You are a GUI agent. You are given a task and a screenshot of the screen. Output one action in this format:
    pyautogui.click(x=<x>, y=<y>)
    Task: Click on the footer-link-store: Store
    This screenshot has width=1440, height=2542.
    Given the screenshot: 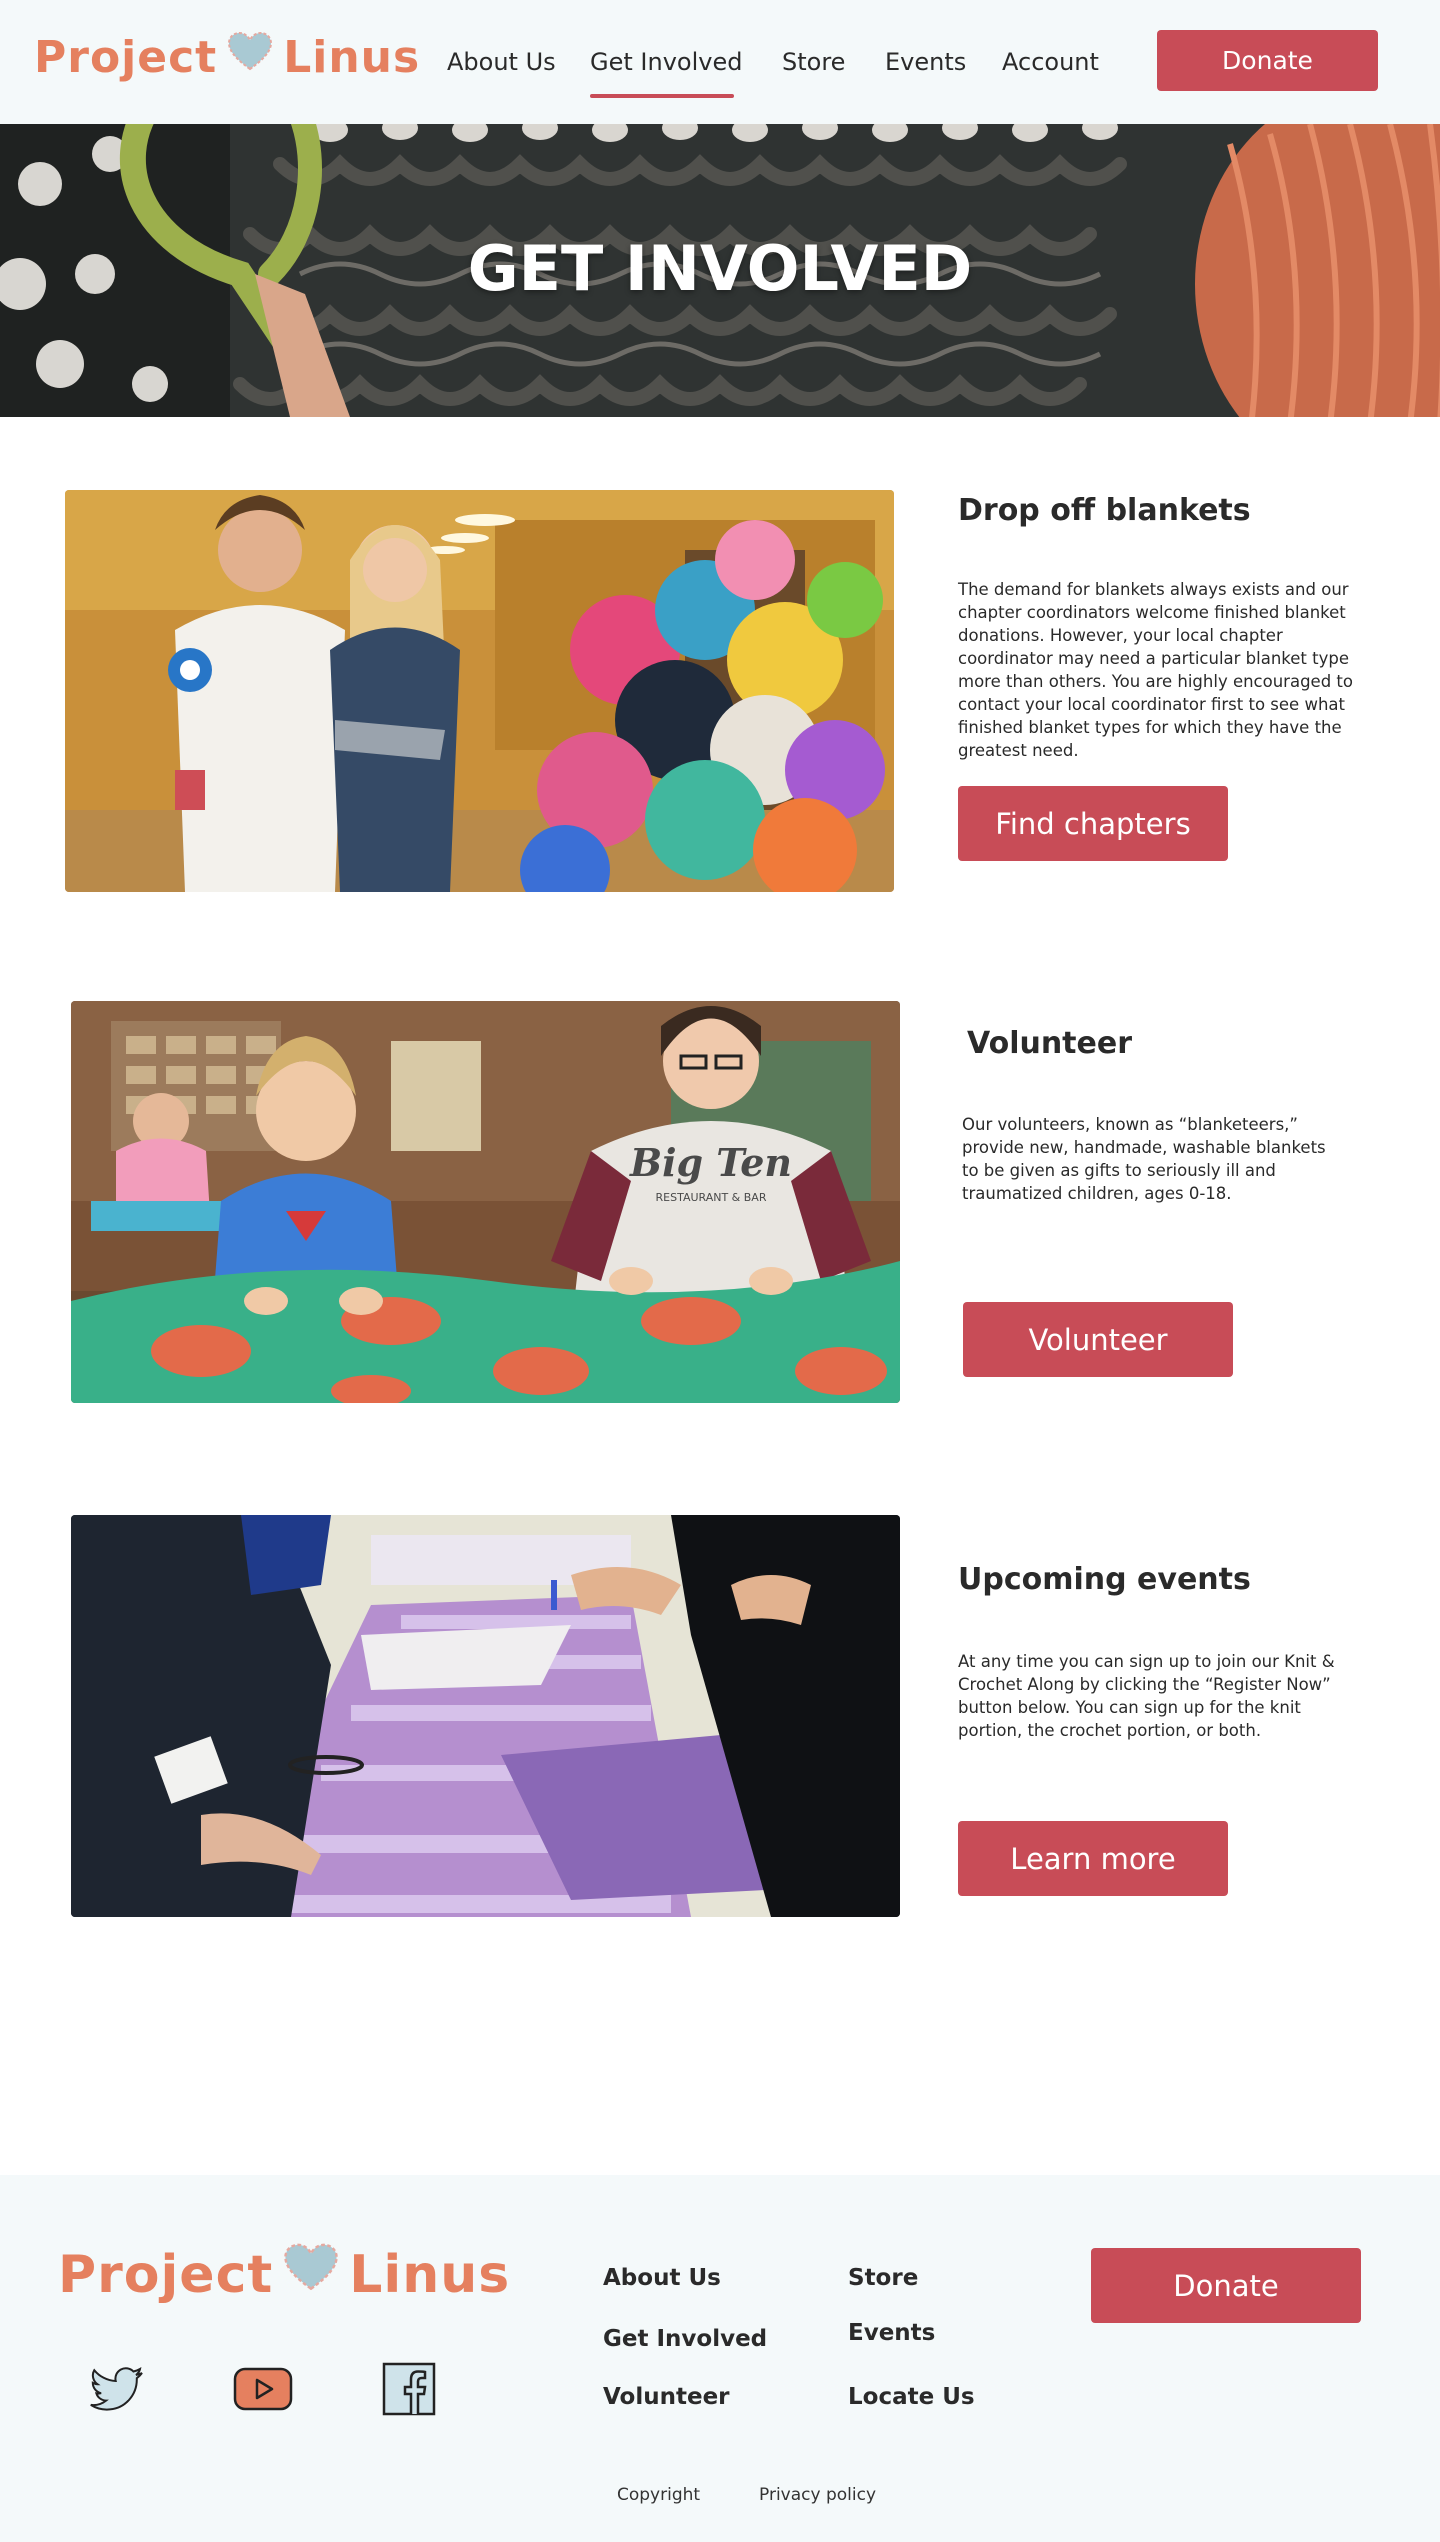 What is the action you would take?
    pyautogui.click(x=883, y=2278)
    